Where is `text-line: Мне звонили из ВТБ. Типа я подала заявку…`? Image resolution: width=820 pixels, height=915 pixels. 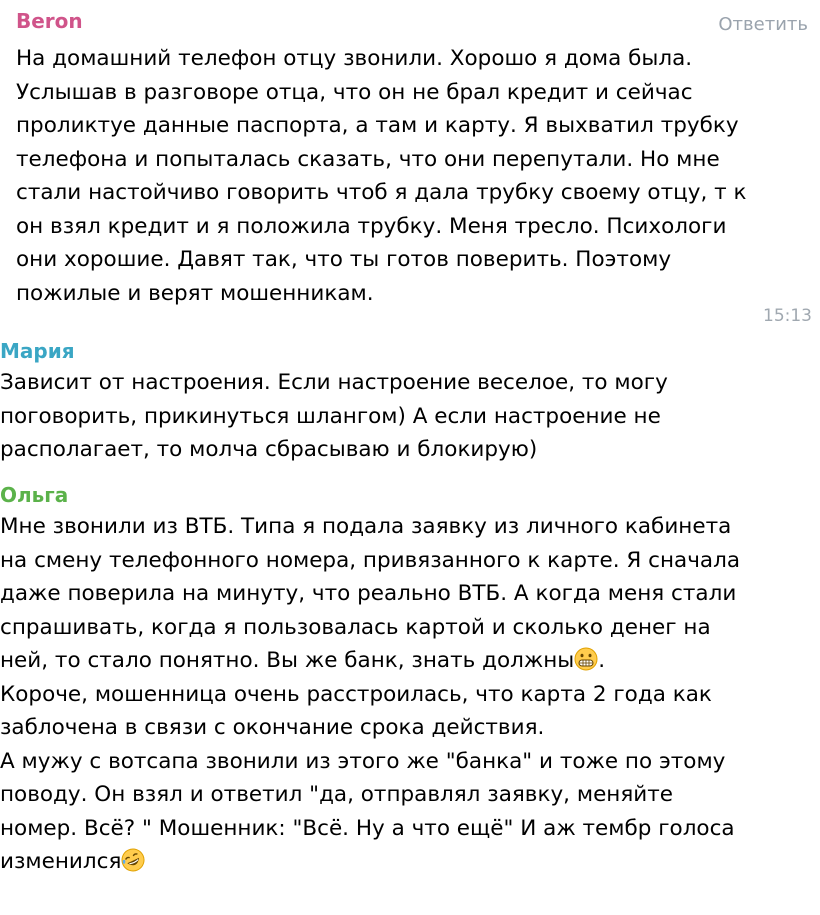 text-line: Мне звонили из ВТБ. Типа я подала заявку… is located at coordinates (366, 526).